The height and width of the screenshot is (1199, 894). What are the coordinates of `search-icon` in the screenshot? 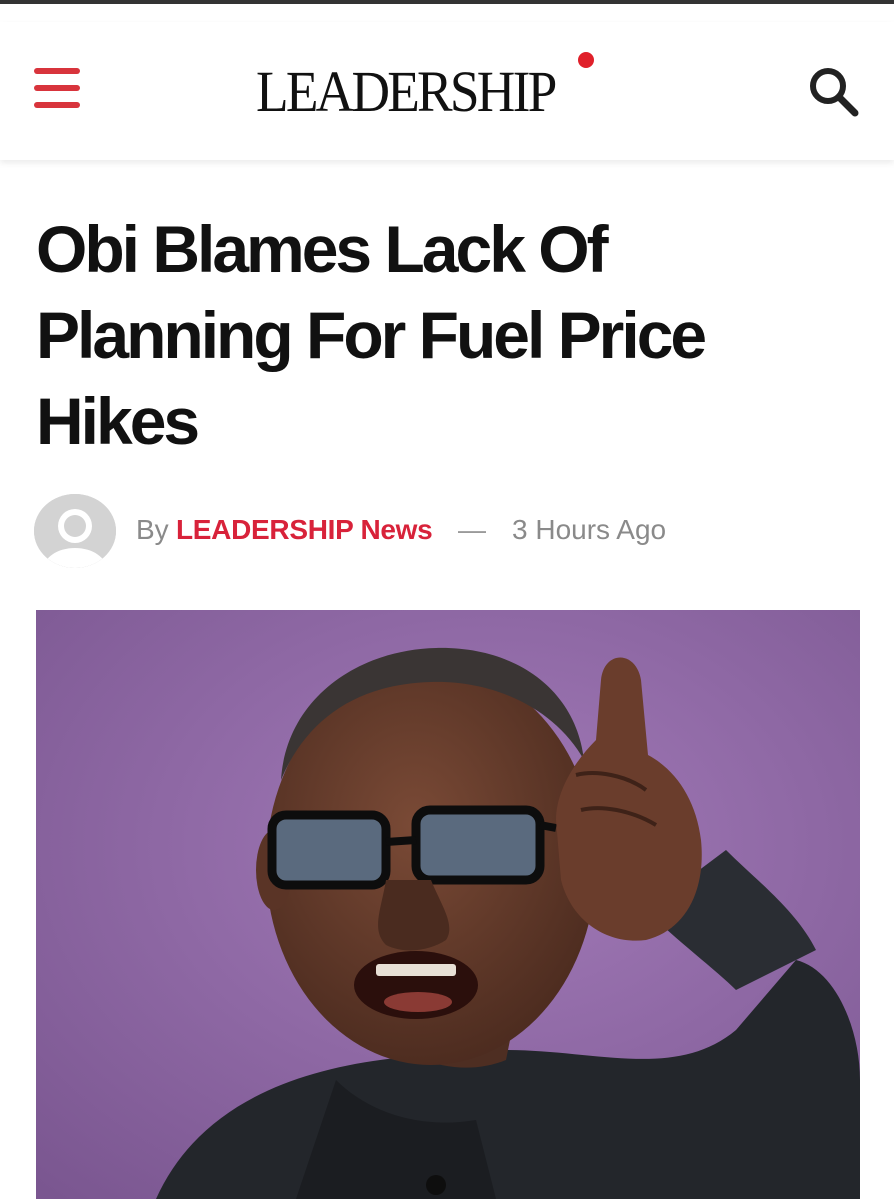 It's located at (834, 92).